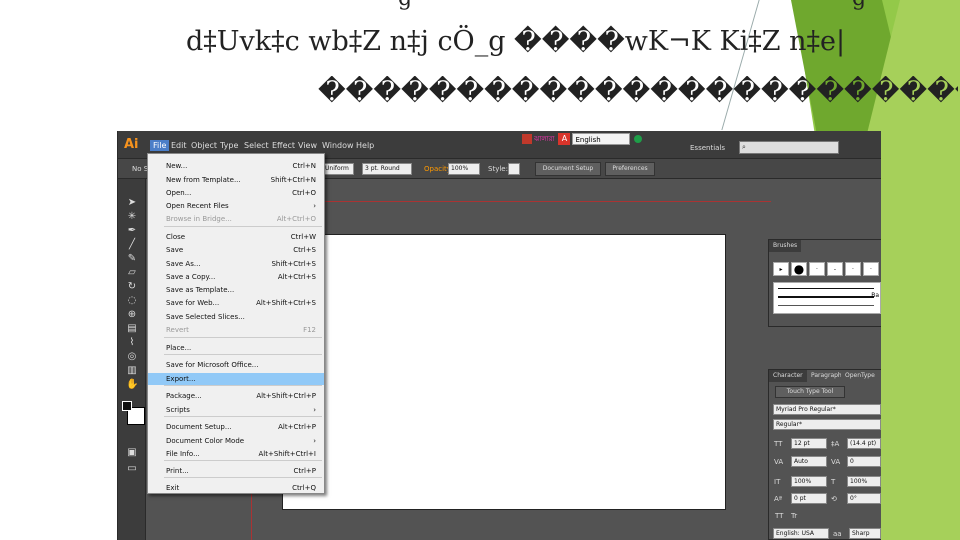 The image size is (960, 540). I want to click on file-menu-item-new: New... Ctrl+N, so click(236, 166).